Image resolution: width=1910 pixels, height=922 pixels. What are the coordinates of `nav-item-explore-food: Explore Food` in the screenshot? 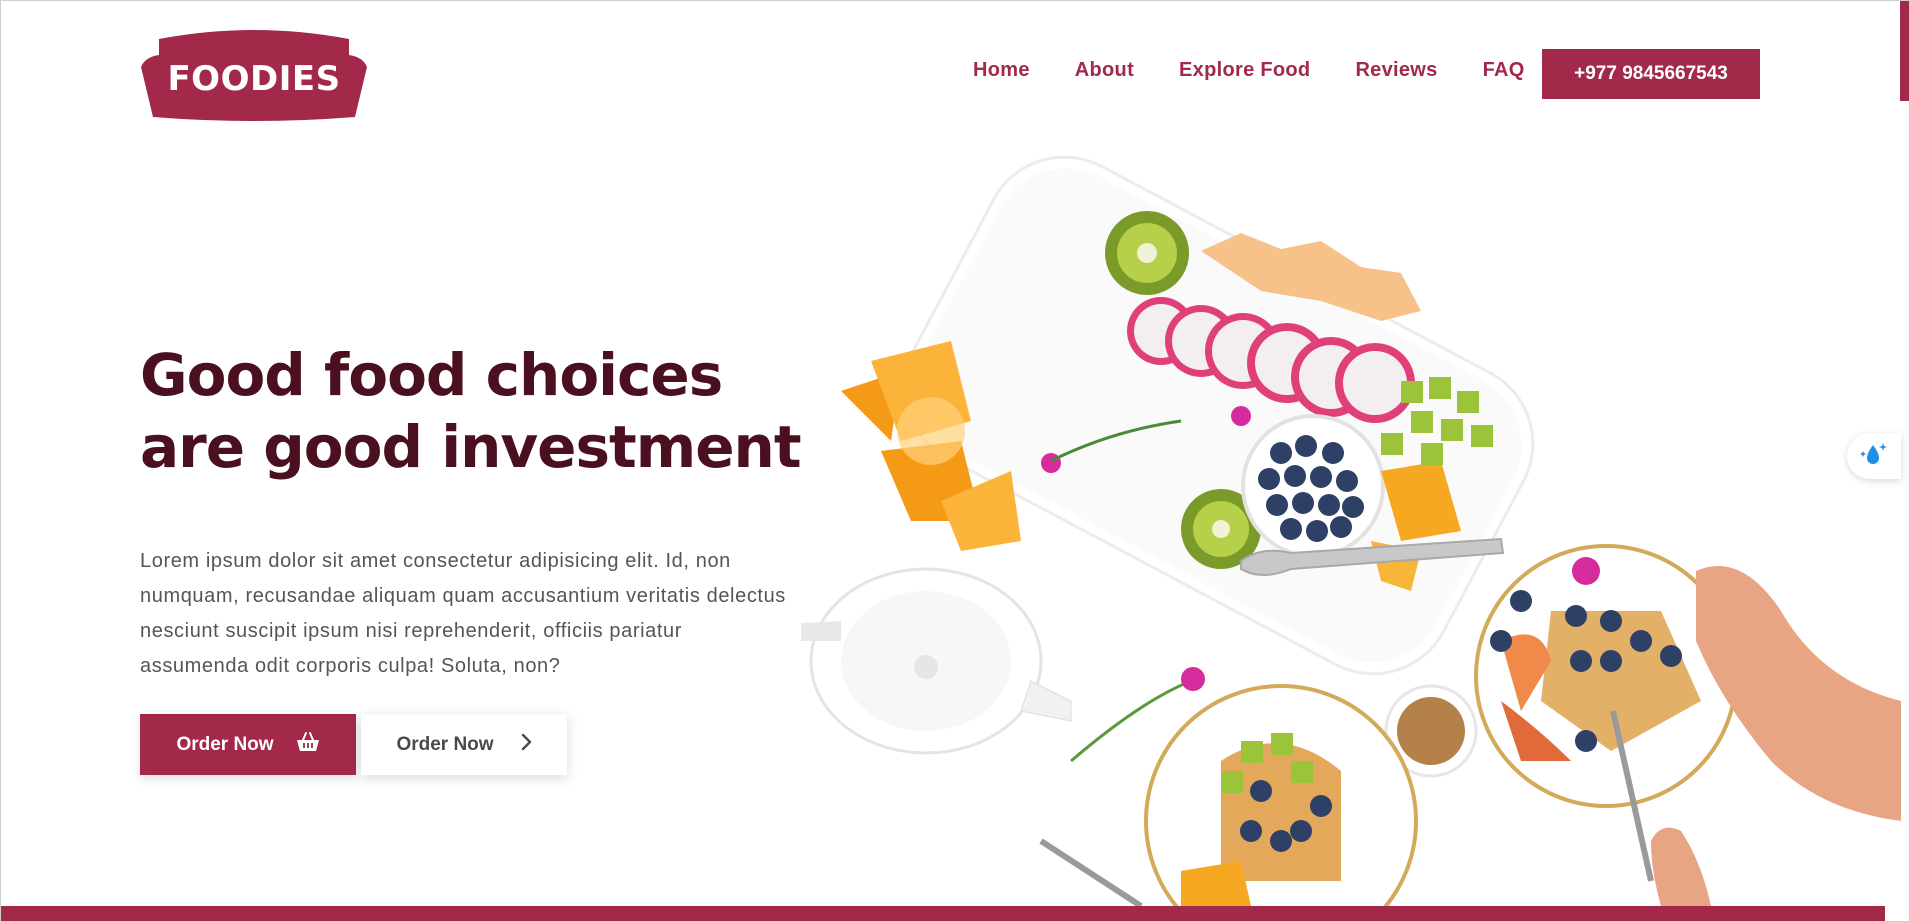 It's located at (1244, 70).